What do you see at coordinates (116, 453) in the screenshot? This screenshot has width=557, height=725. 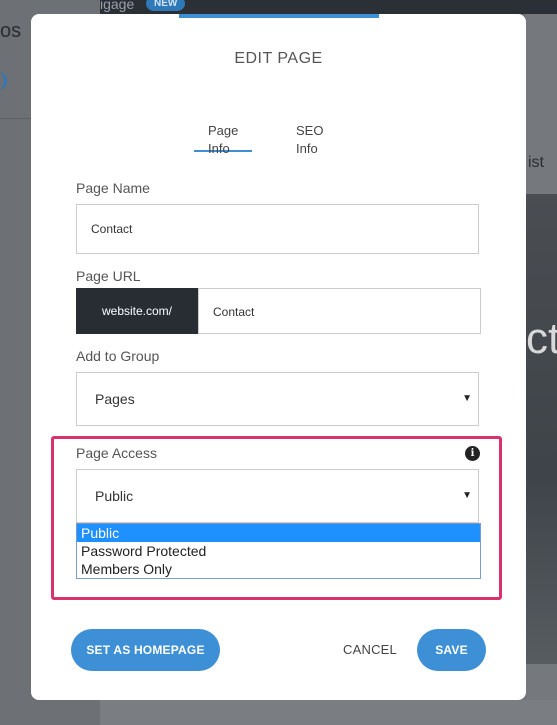 I see `page-access-label: Page Access` at bounding box center [116, 453].